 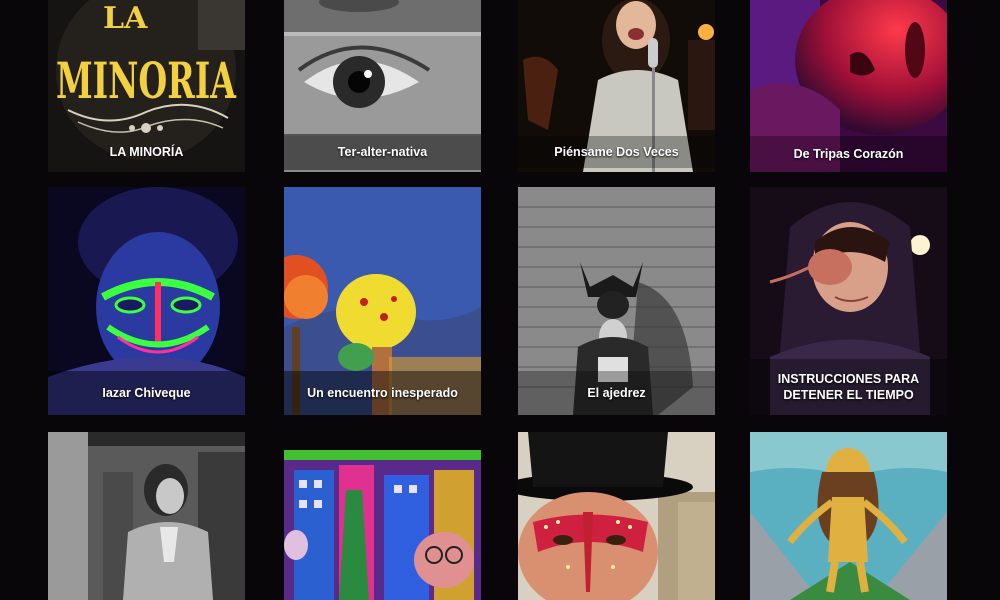 I want to click on gallery-item-row3-col2, so click(x=382, y=525).